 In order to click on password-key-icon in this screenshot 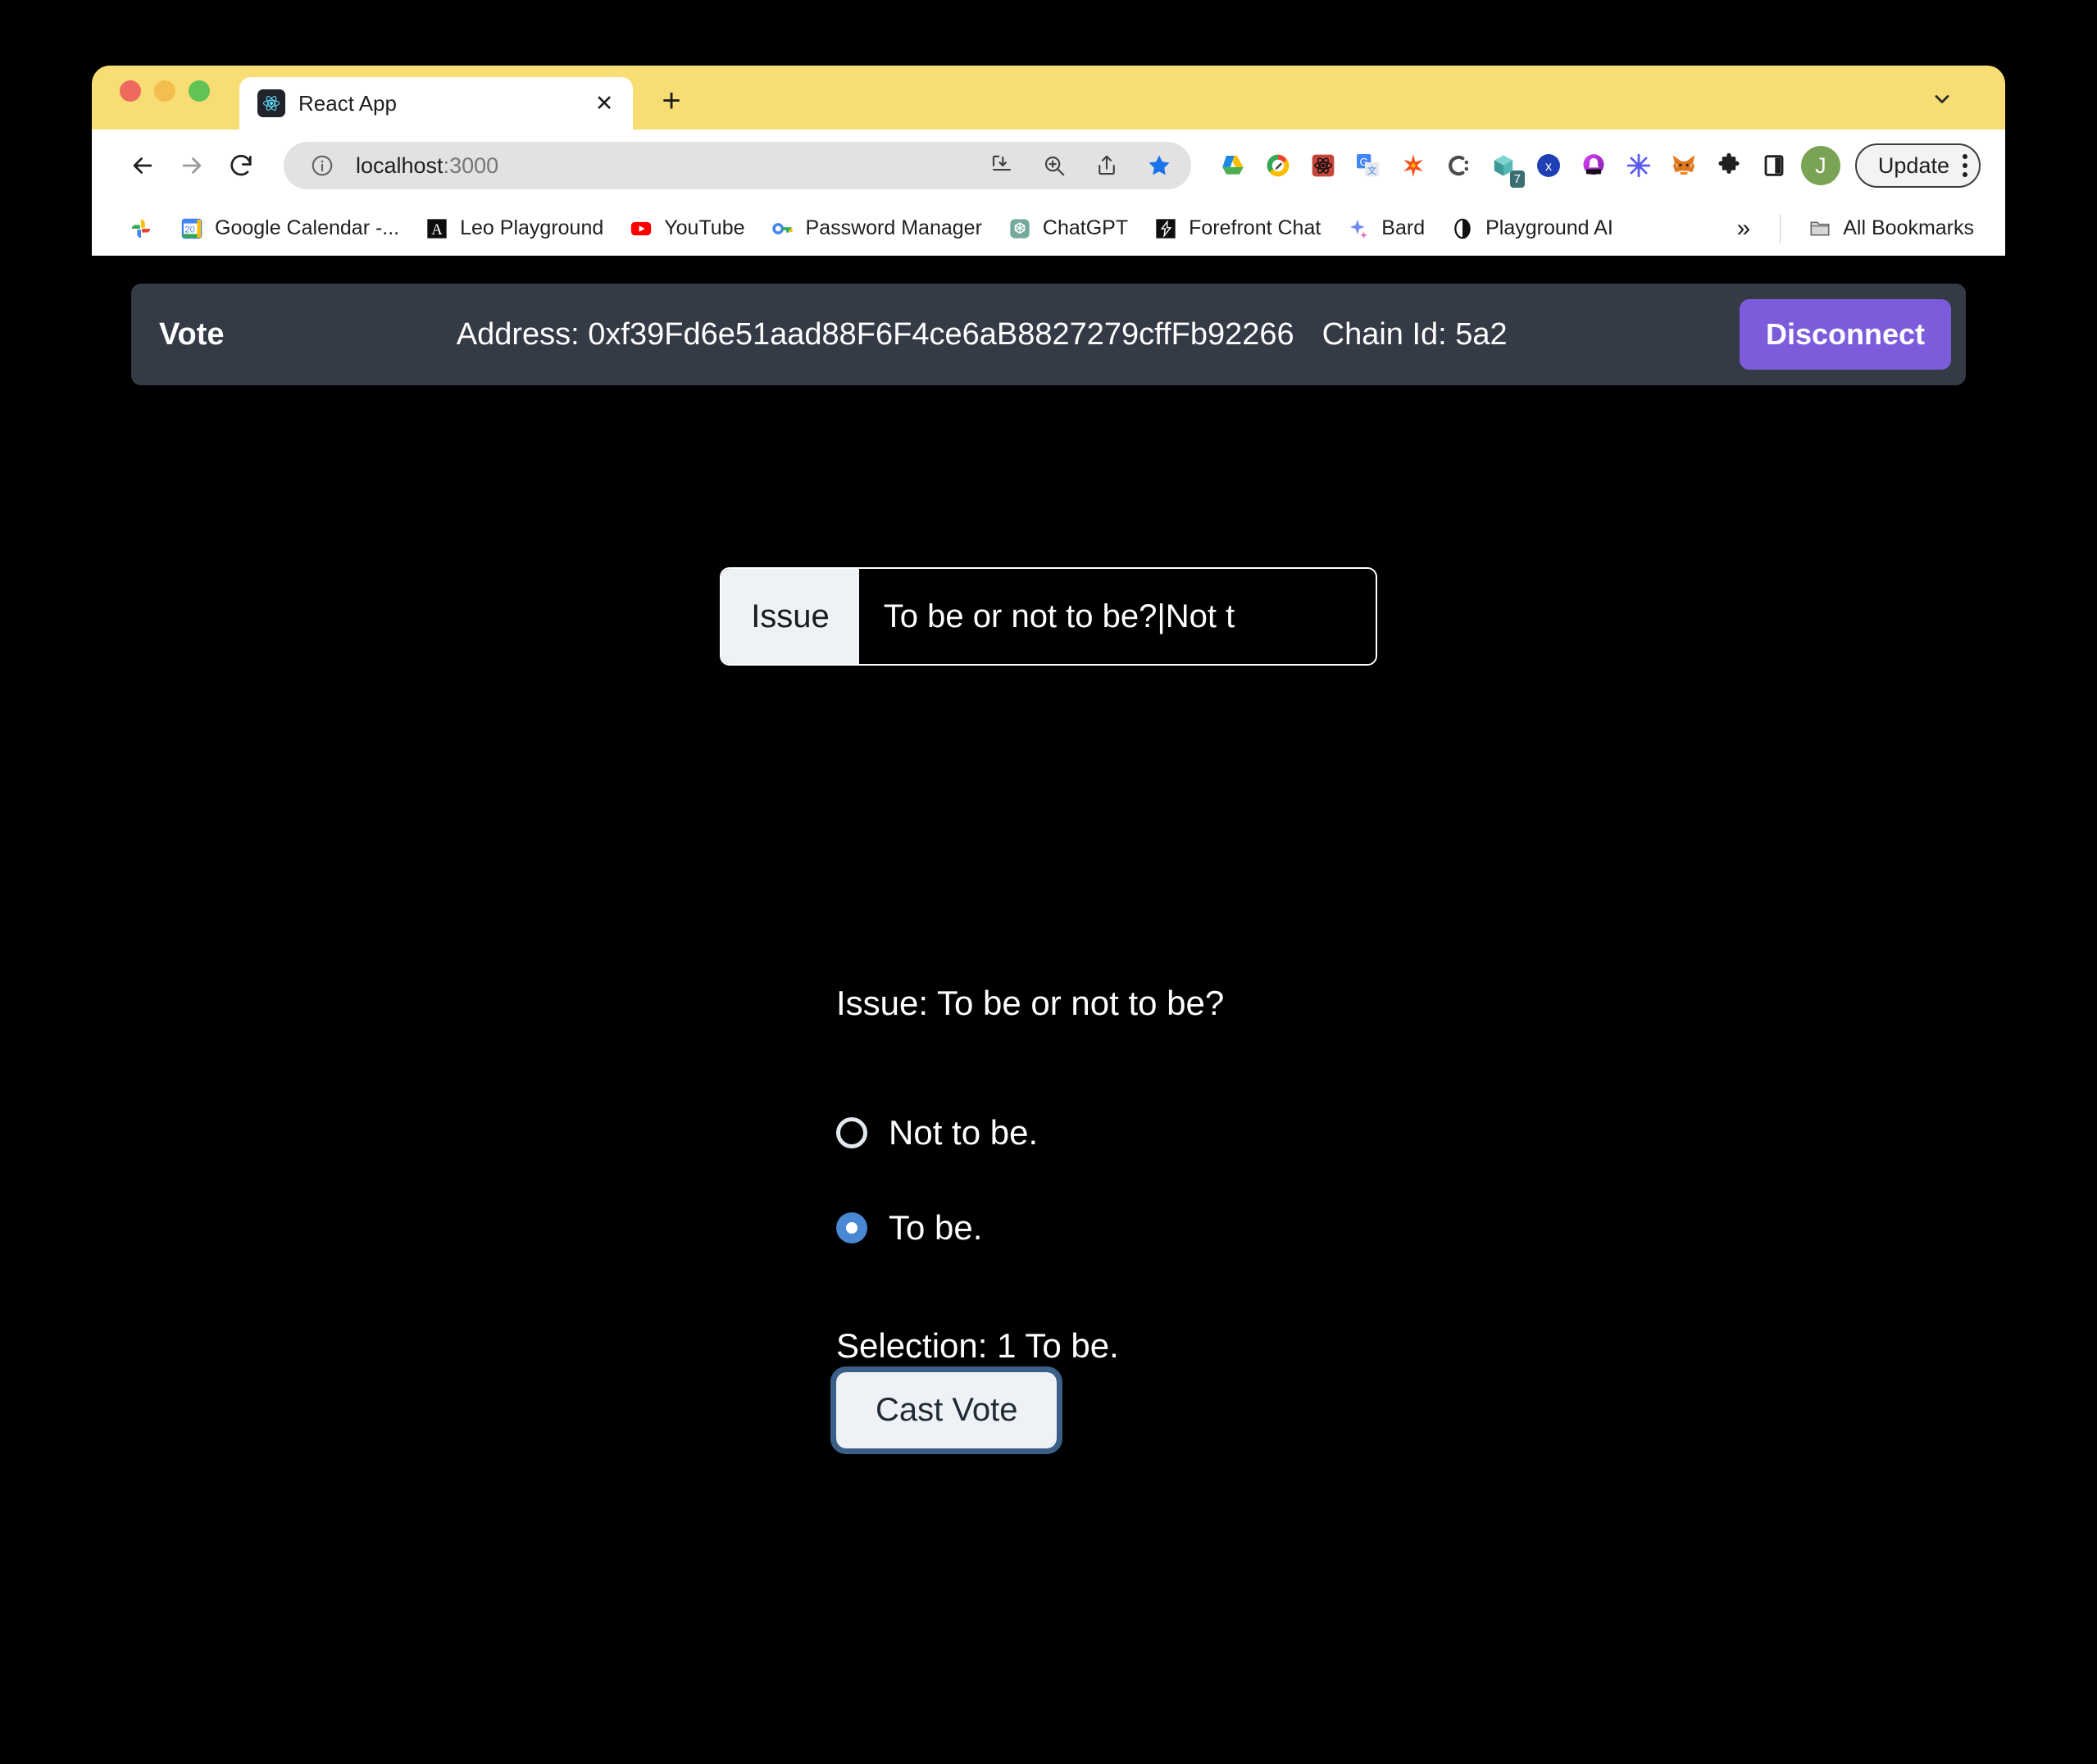, I will do `click(783, 229)`.